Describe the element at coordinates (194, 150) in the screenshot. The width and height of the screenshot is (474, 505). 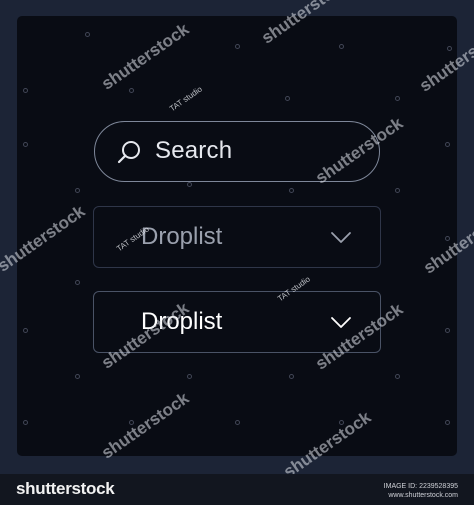
I see `search-placeholder: Search` at that location.